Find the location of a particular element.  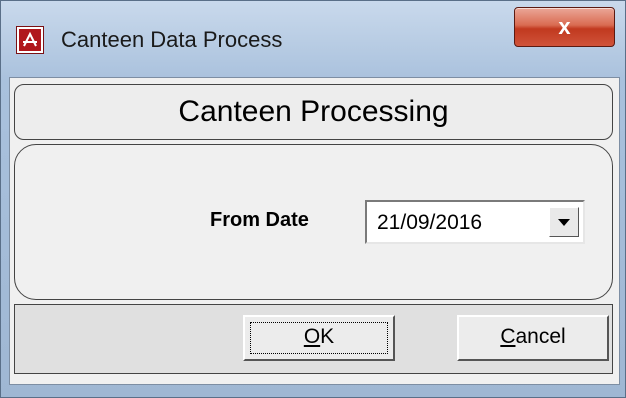

ok-button-label: OK is located at coordinates (319, 336).